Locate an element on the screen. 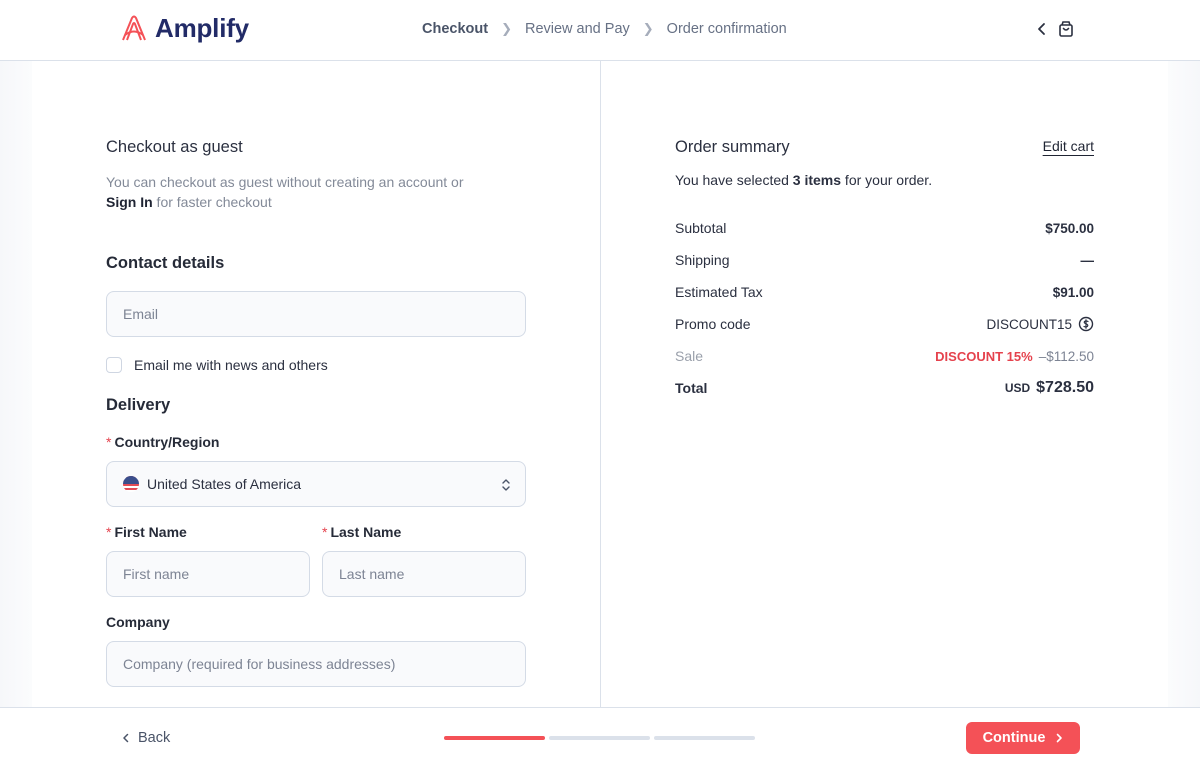 This screenshot has height=768, width=1200. promo-label: Promo code is located at coordinates (713, 324).